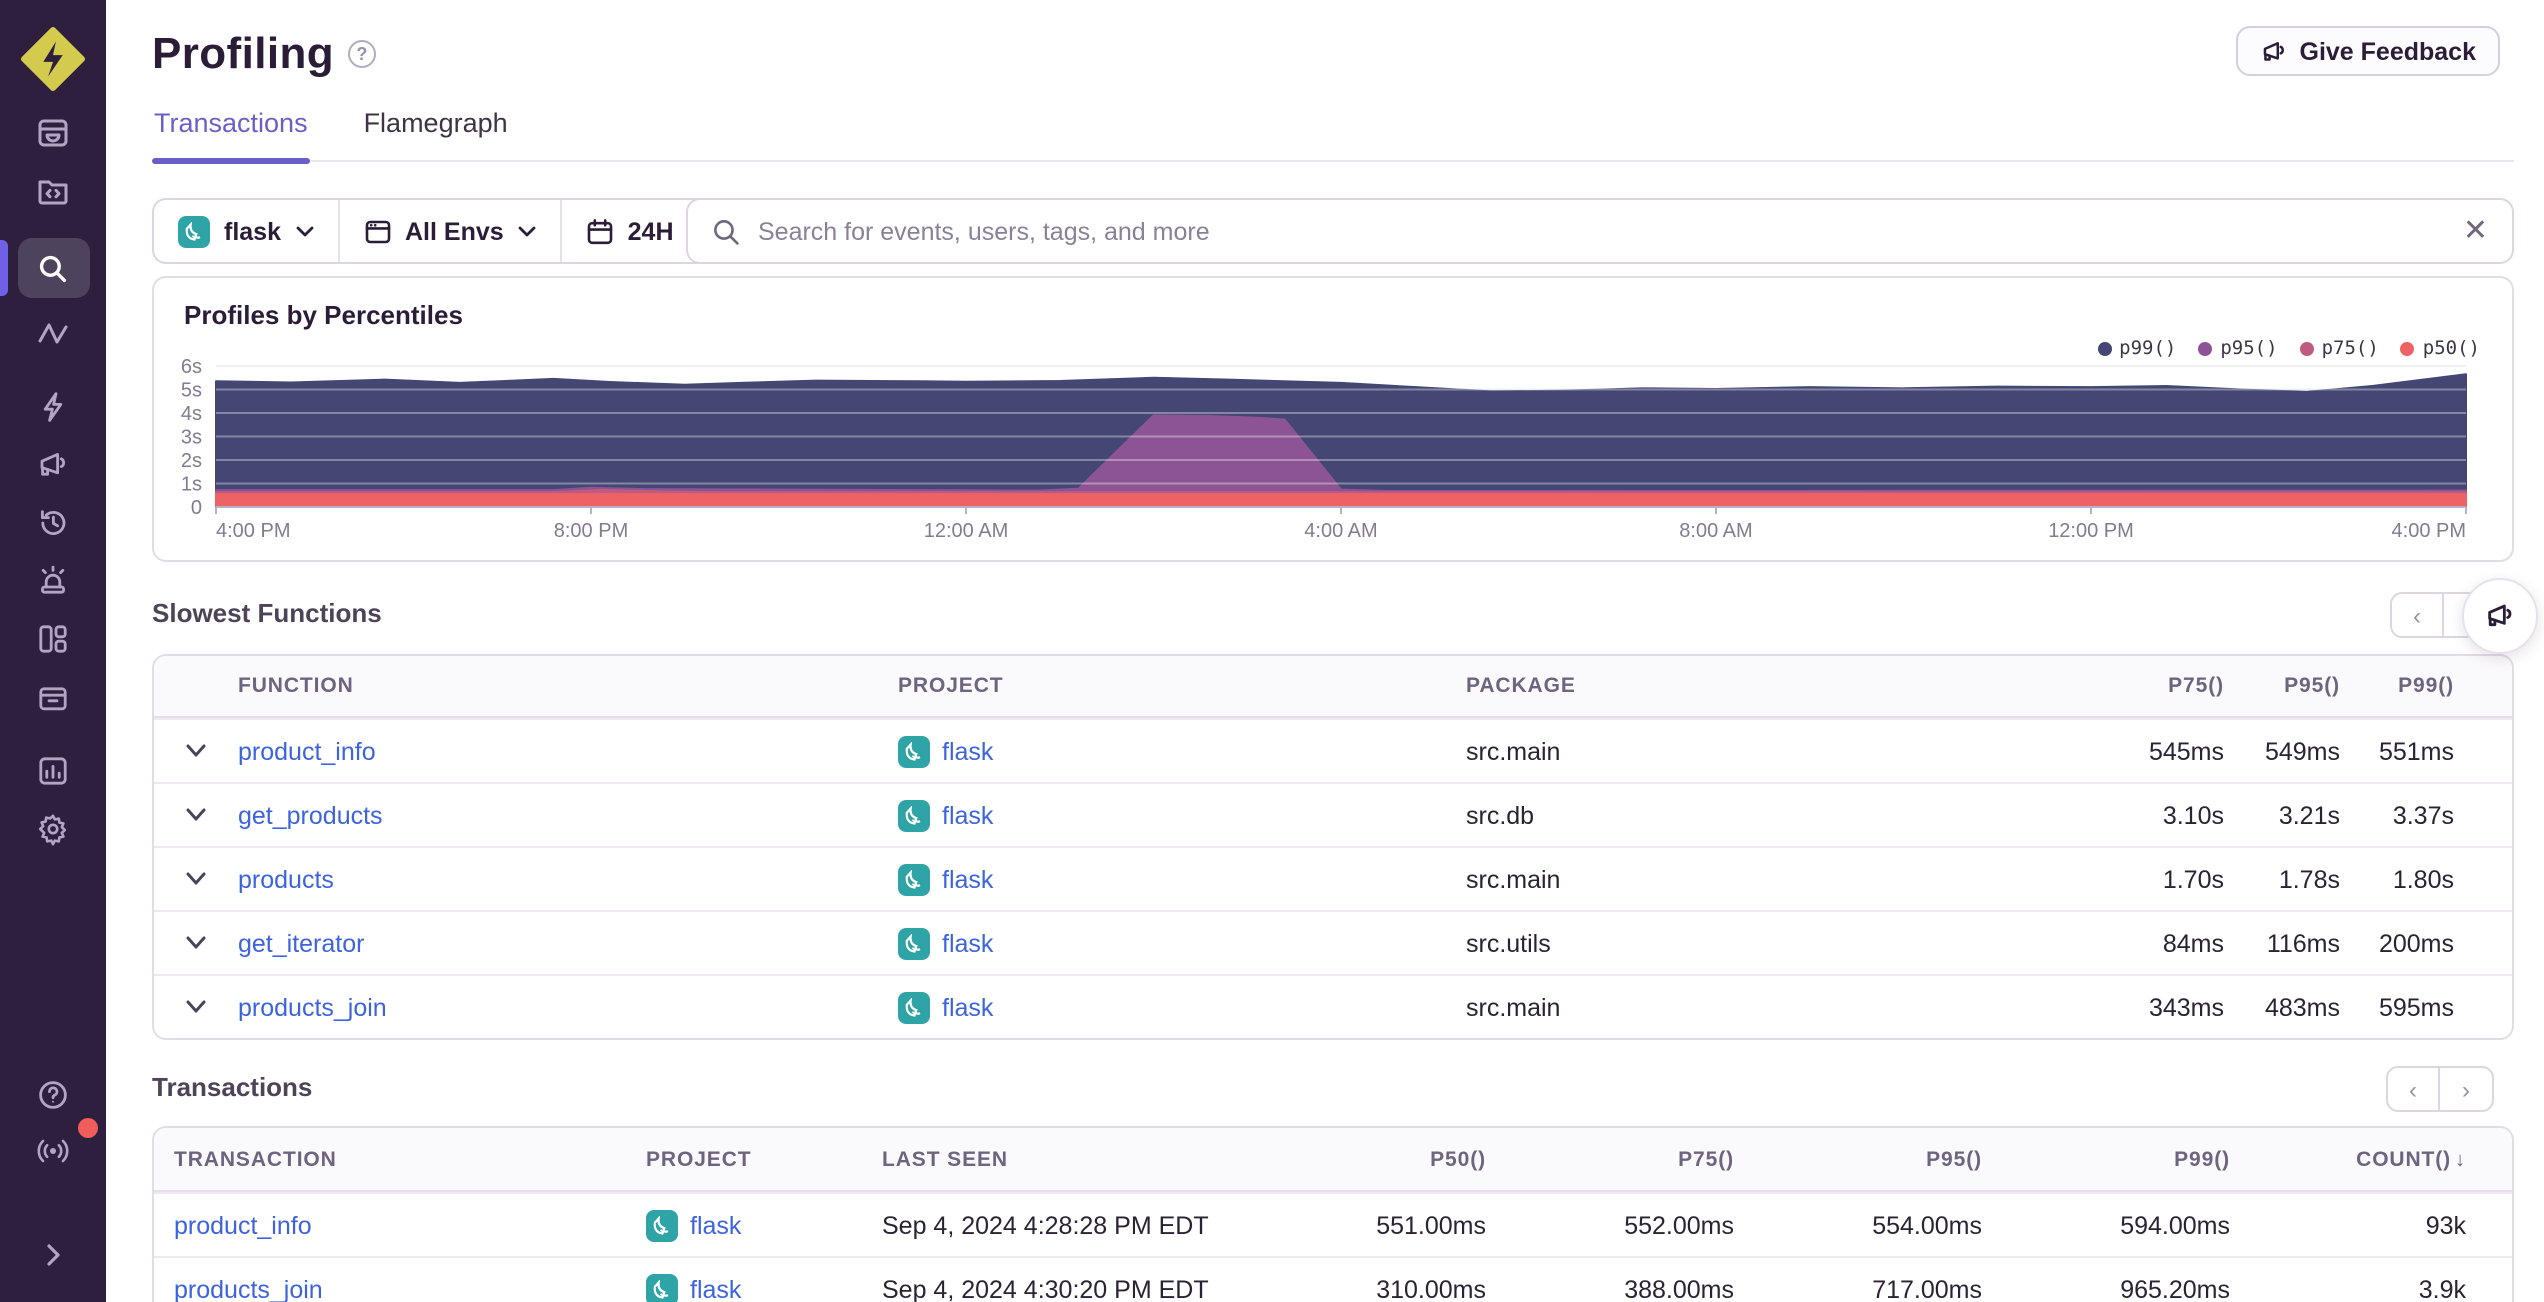 This screenshot has height=1302, width=2544. Describe the element at coordinates (191, 391) in the screenshot. I see `svg-text: 5s` at that location.